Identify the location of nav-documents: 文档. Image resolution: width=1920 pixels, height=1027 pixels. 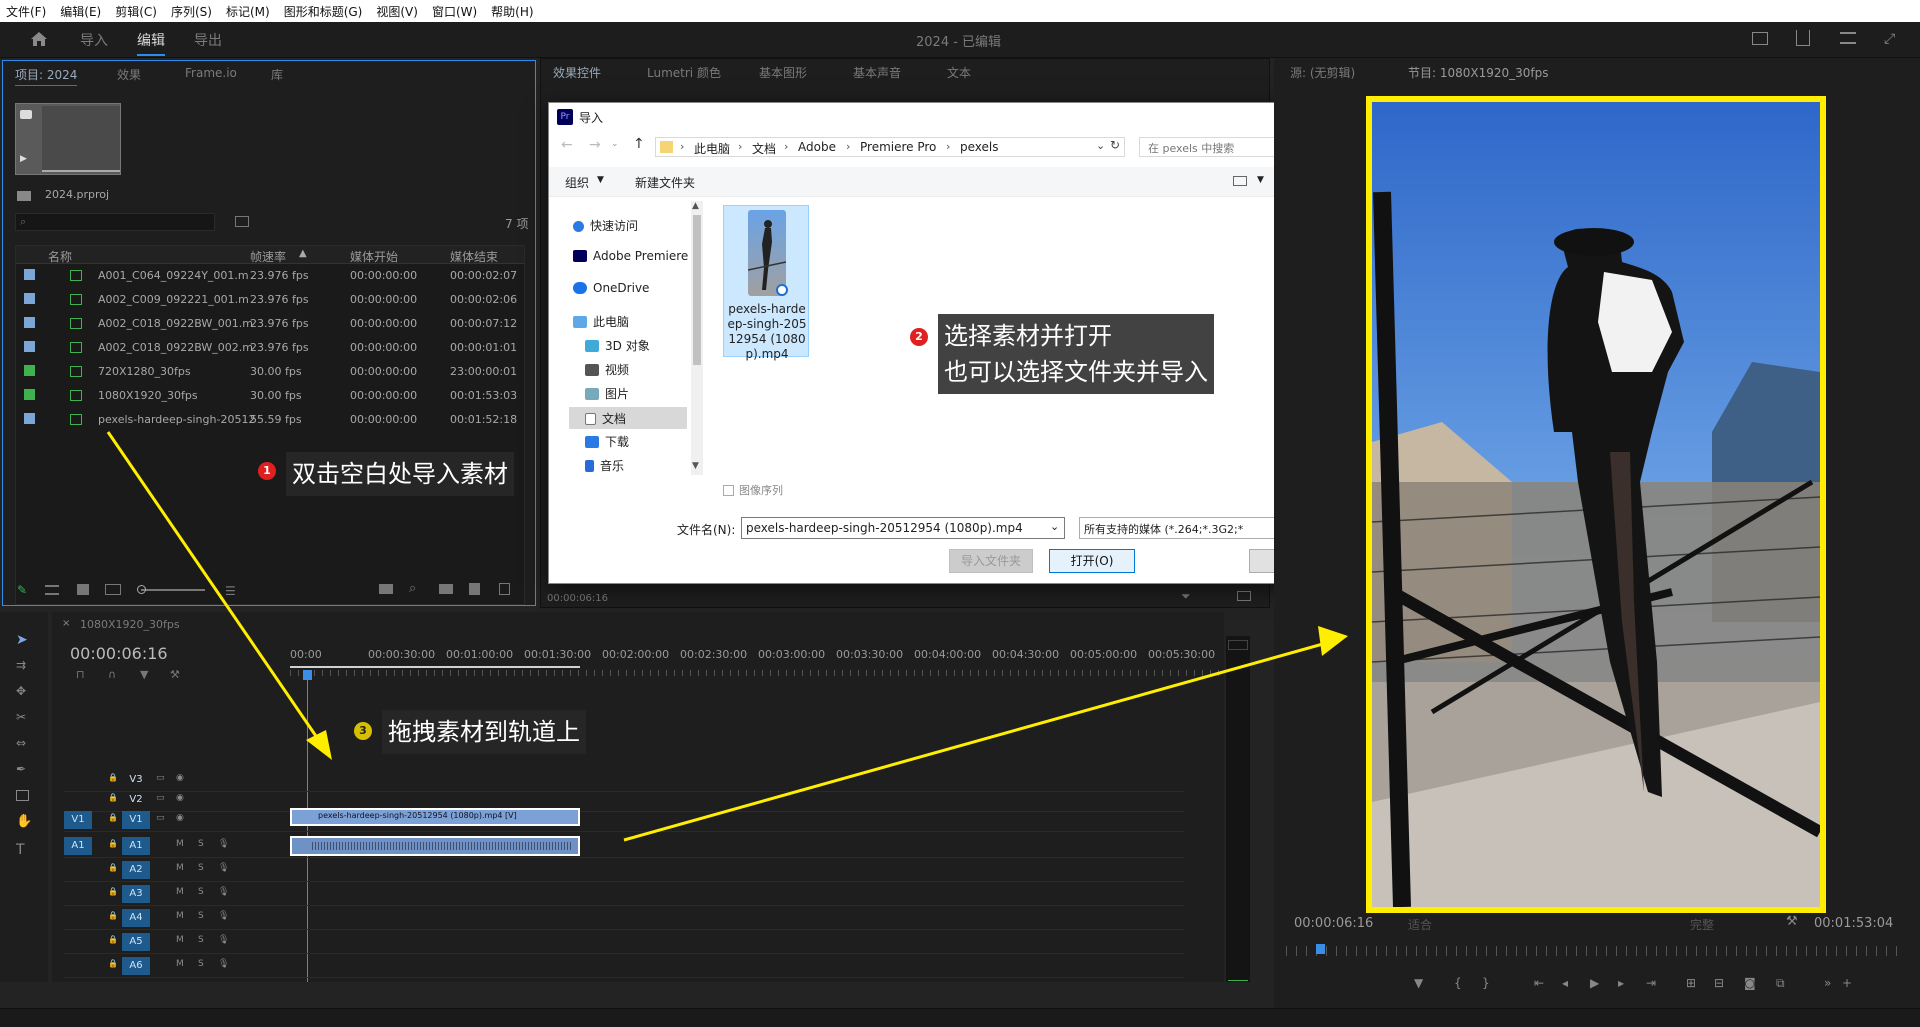
(628, 418).